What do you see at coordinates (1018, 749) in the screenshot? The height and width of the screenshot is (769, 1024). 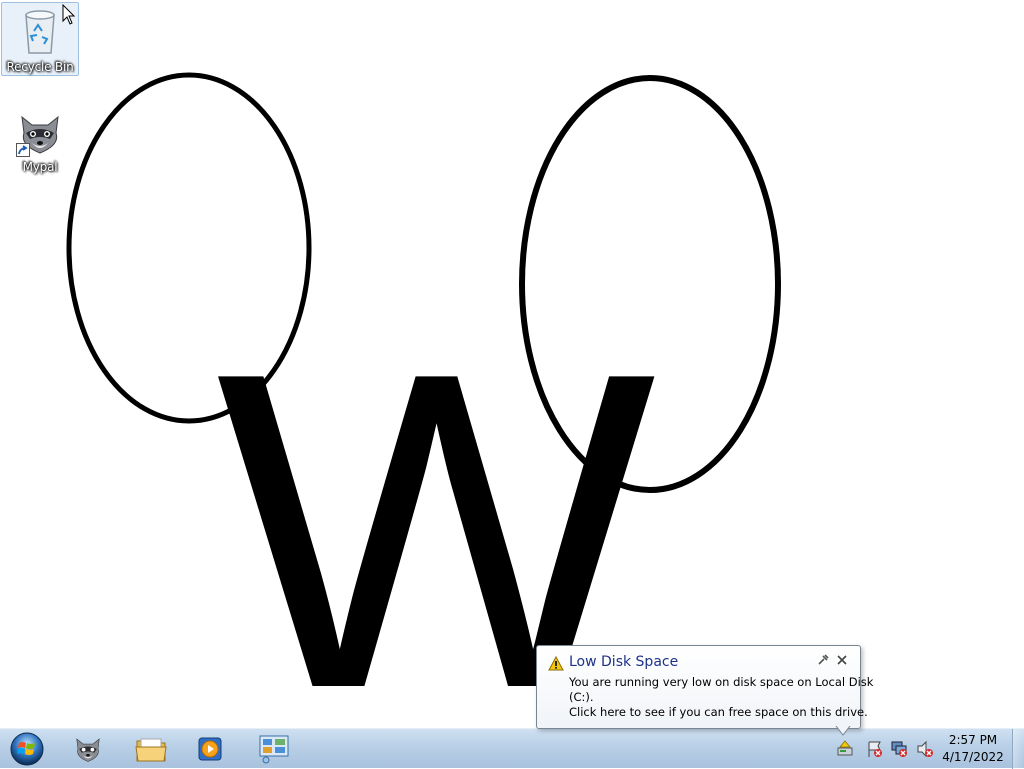 I see `show-desktop-button` at bounding box center [1018, 749].